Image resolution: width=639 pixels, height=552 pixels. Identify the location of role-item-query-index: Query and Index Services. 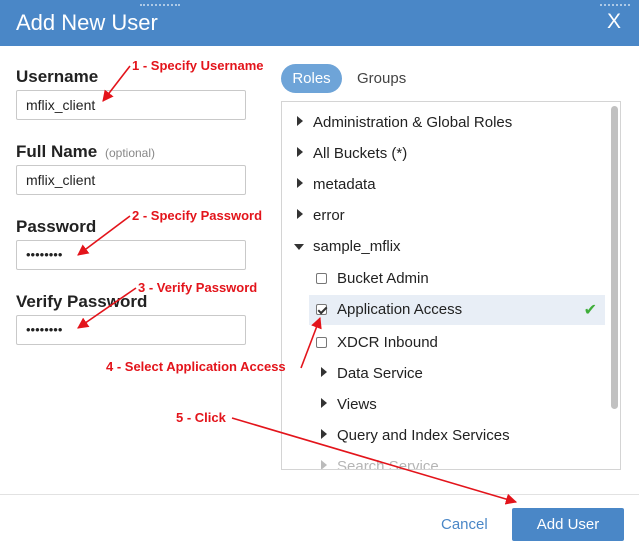
(443, 436).